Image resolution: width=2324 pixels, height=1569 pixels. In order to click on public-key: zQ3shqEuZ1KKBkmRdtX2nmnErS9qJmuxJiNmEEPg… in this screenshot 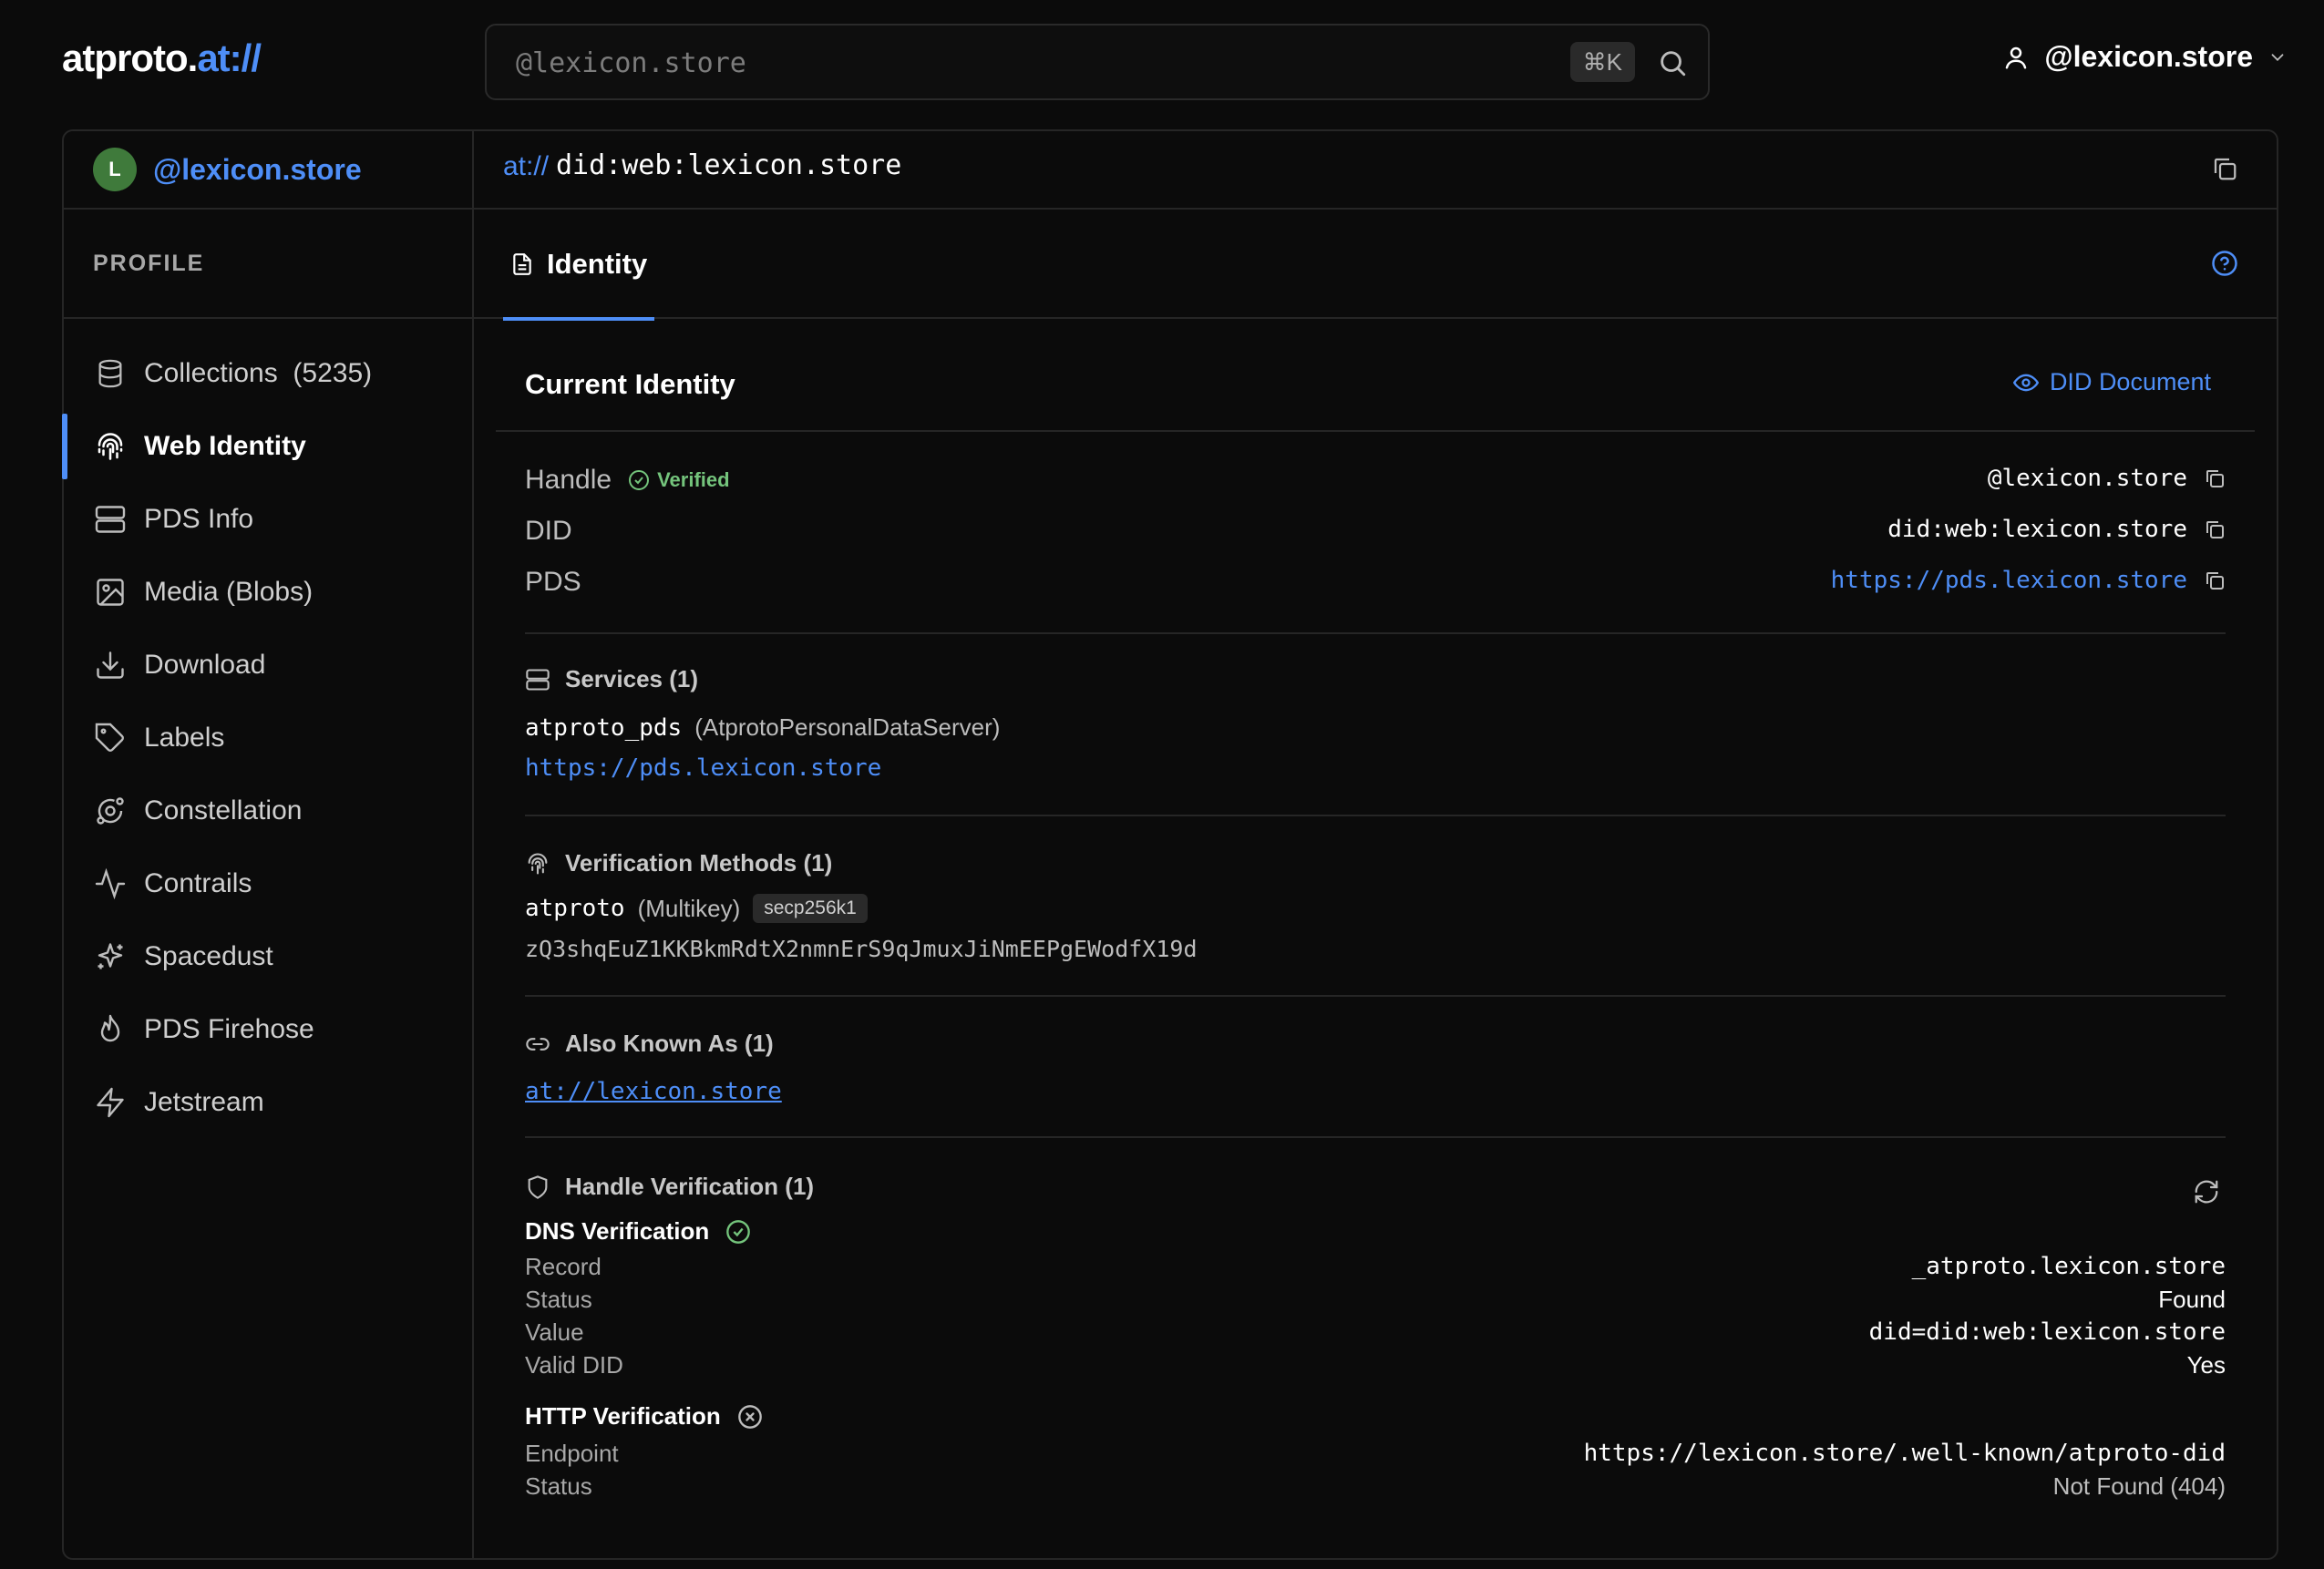, I will do `click(861, 949)`.